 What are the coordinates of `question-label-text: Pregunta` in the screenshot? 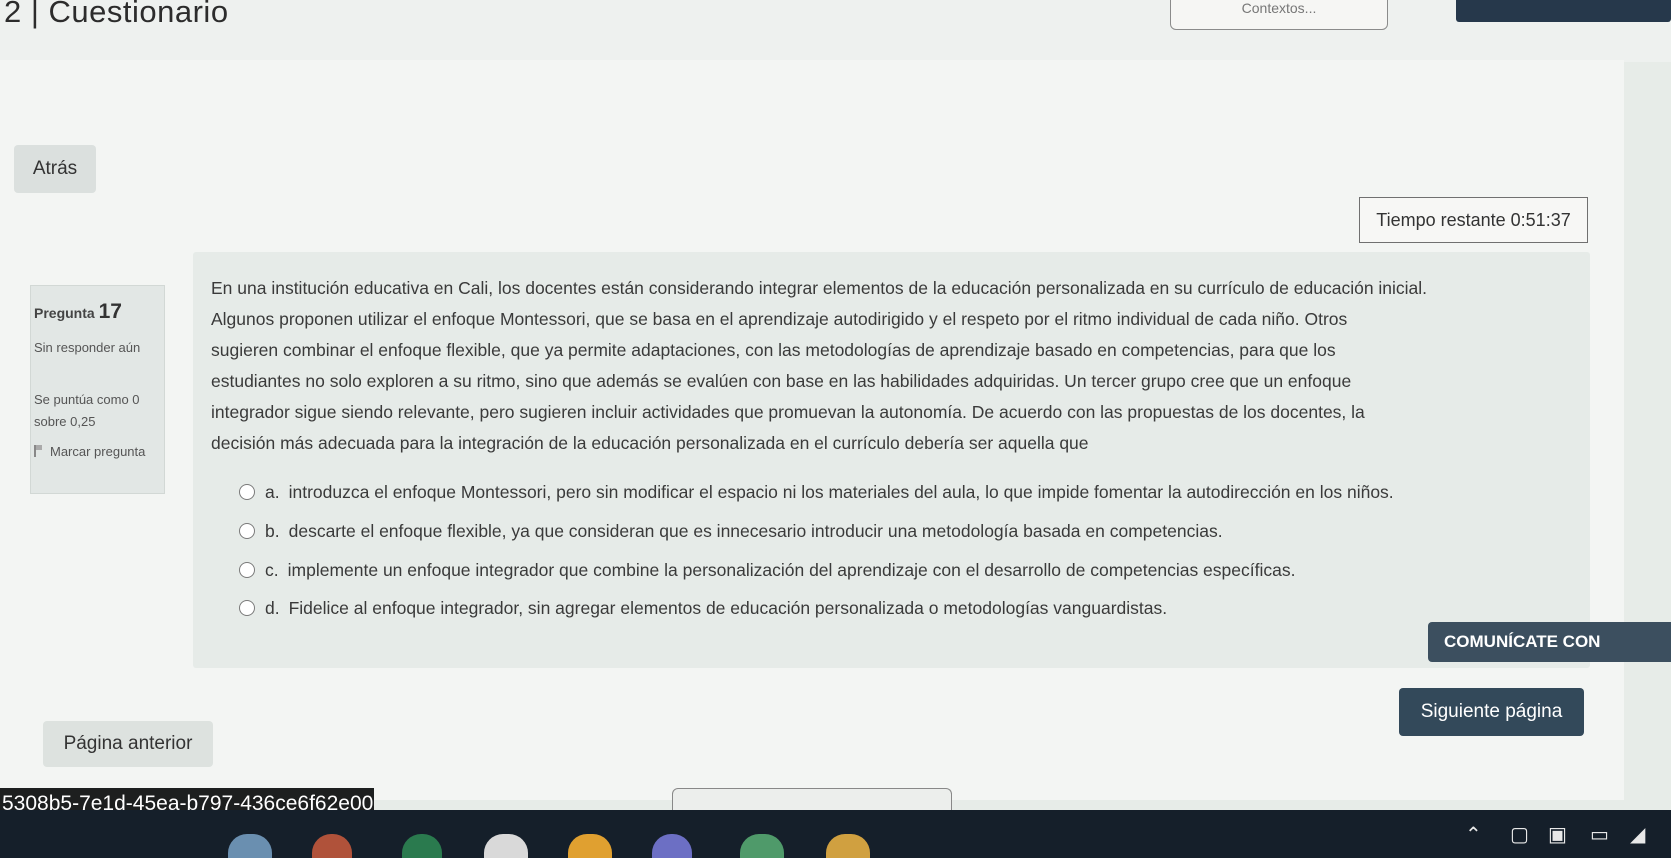 It's located at (64, 313).